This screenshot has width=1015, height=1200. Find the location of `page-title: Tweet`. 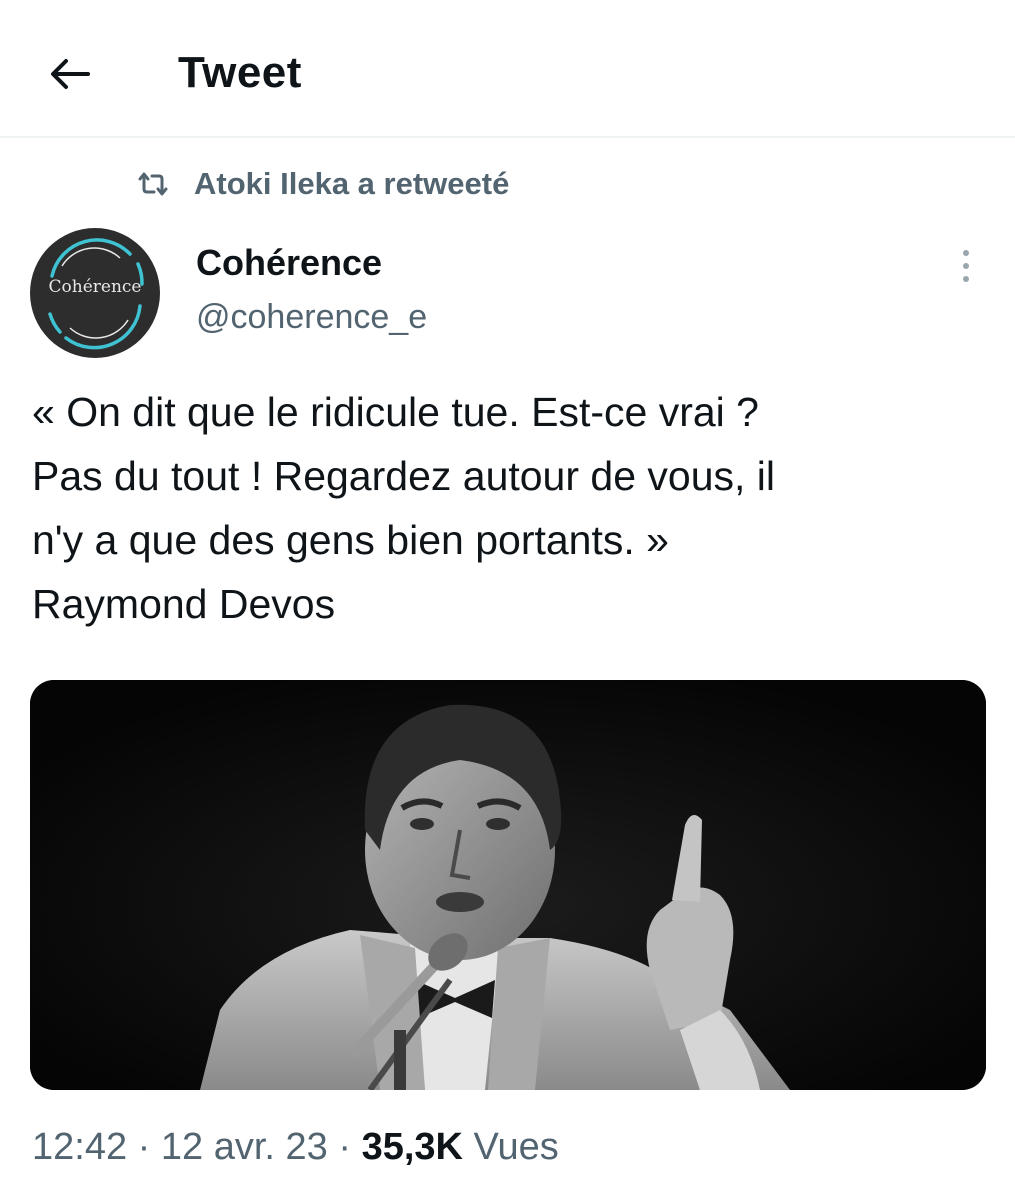

page-title: Tweet is located at coordinates (240, 72).